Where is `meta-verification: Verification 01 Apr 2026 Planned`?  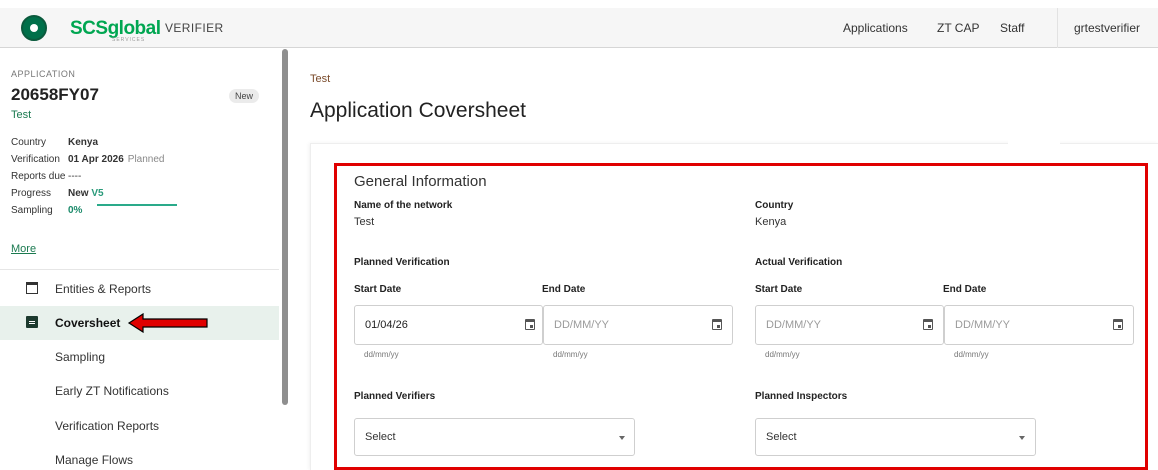
meta-verification: Verification 01 Apr 2026 Planned is located at coordinates (87, 159).